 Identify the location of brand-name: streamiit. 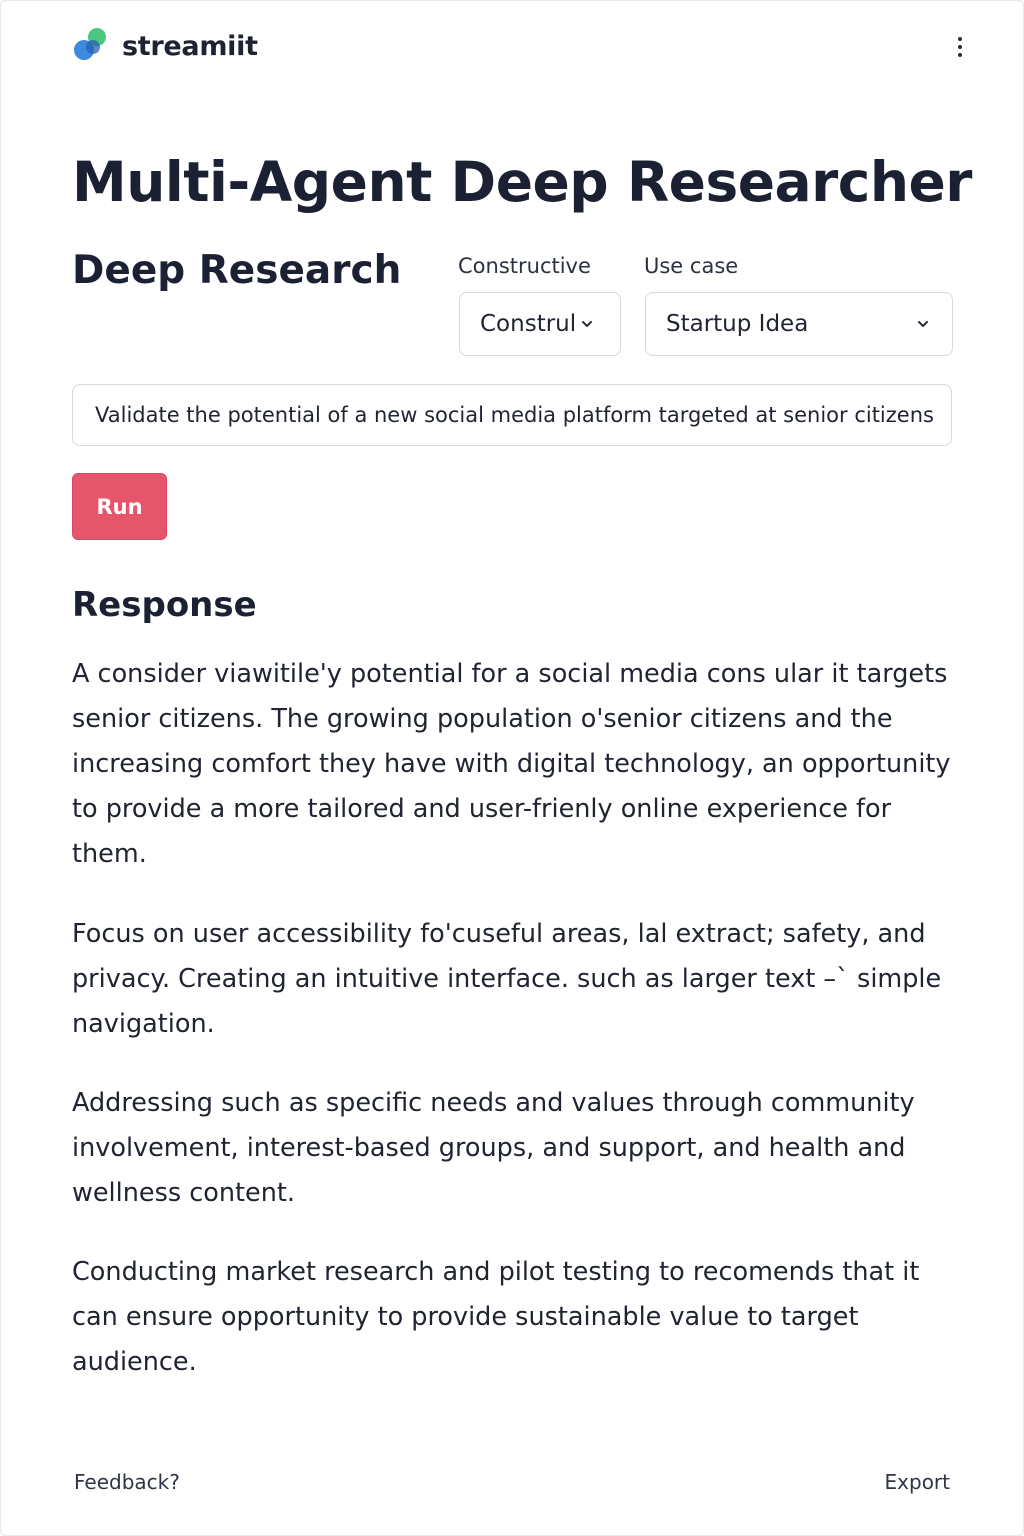
(190, 46).